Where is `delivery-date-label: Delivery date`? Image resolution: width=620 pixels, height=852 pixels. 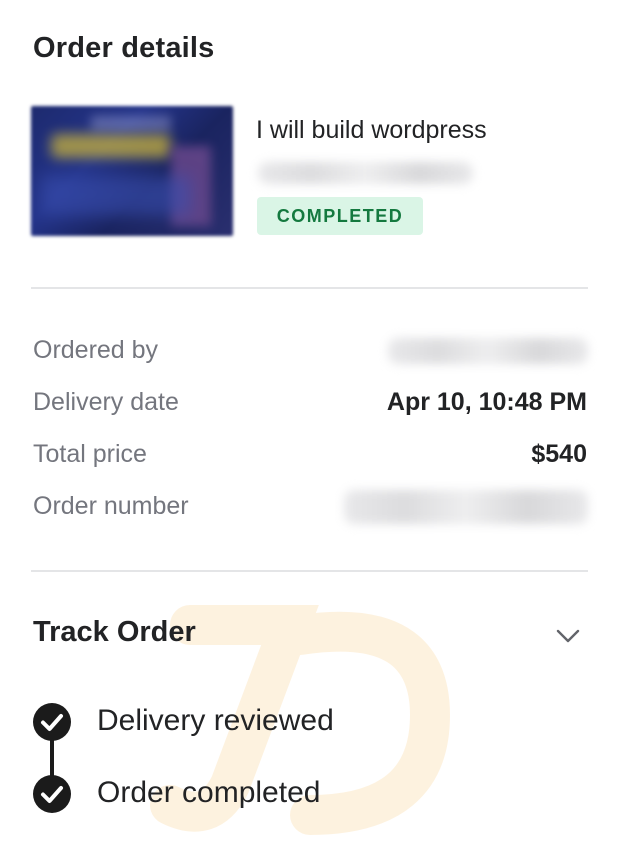 delivery-date-label: Delivery date is located at coordinates (106, 402).